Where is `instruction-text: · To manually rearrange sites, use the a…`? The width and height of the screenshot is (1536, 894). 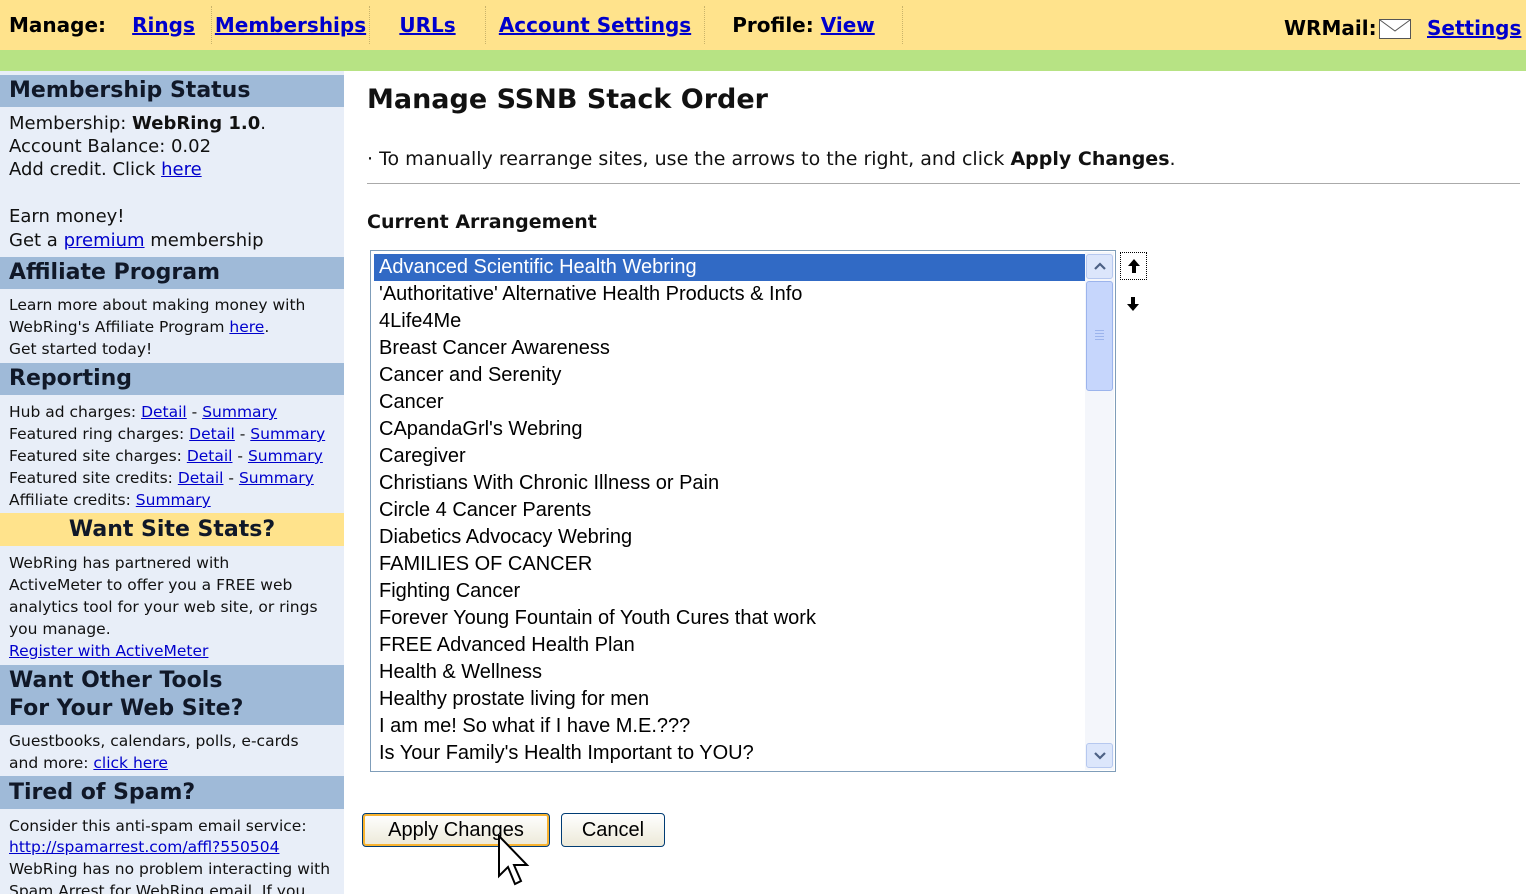 instruction-text: · To manually rearrange sites, use the a… is located at coordinates (771, 159).